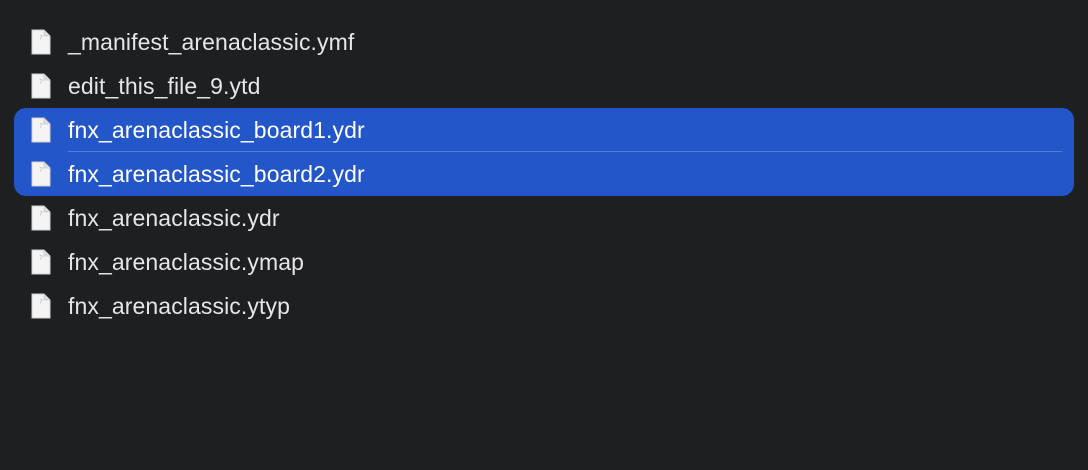  Describe the element at coordinates (174, 217) in the screenshot. I see `file-name: fnx_arenaclassic.ydr` at that location.